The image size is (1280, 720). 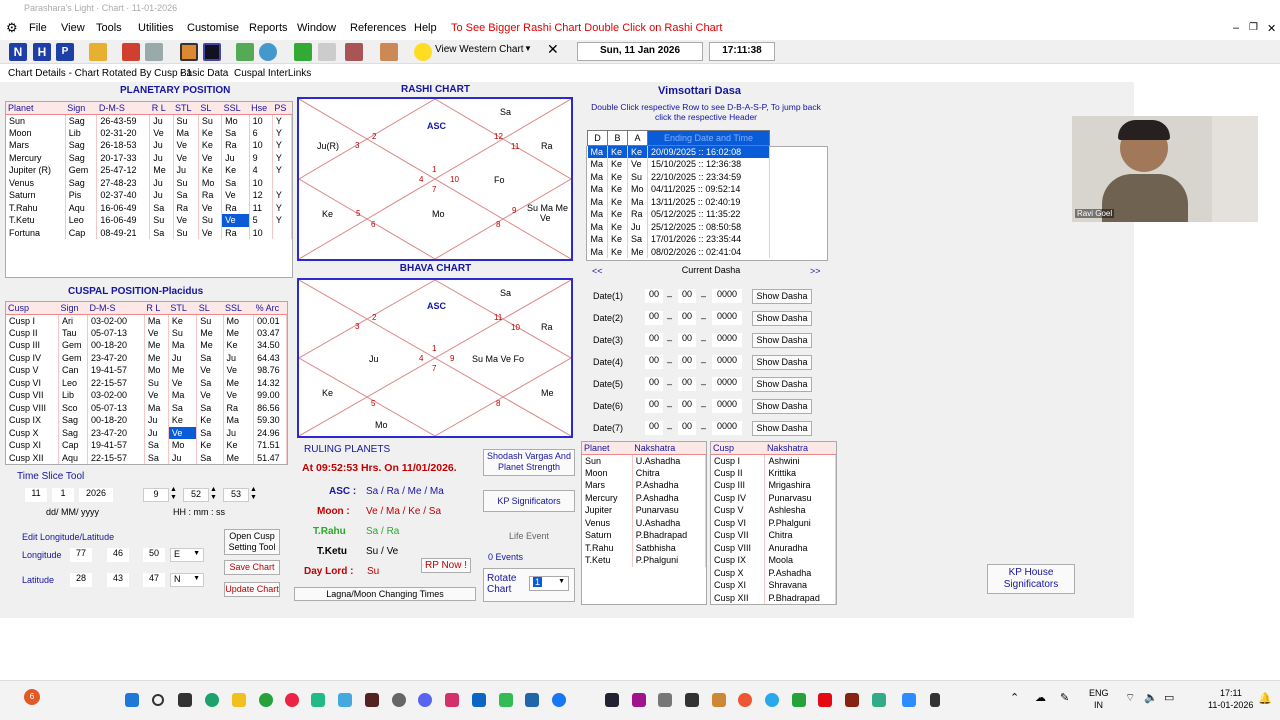 What do you see at coordinates (711, 271) in the screenshot?
I see `current-dasha-button: Current Dasha` at bounding box center [711, 271].